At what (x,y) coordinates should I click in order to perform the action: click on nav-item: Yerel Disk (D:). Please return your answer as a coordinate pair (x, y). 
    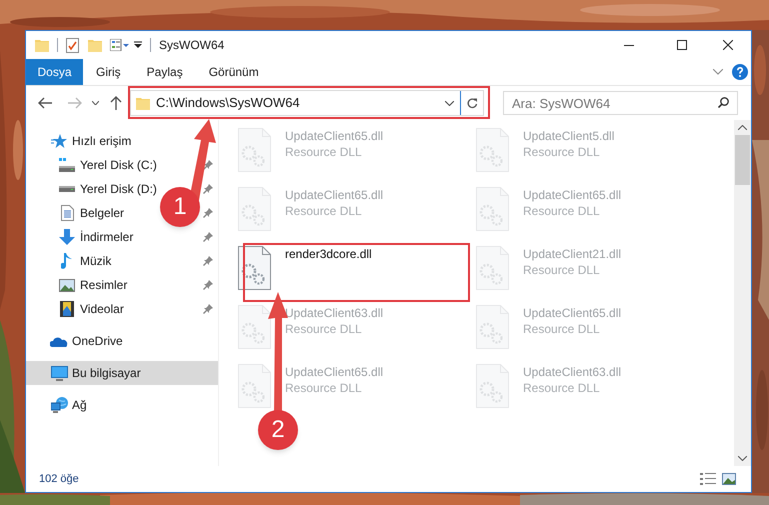
    Looking at the image, I should click on (93, 189).